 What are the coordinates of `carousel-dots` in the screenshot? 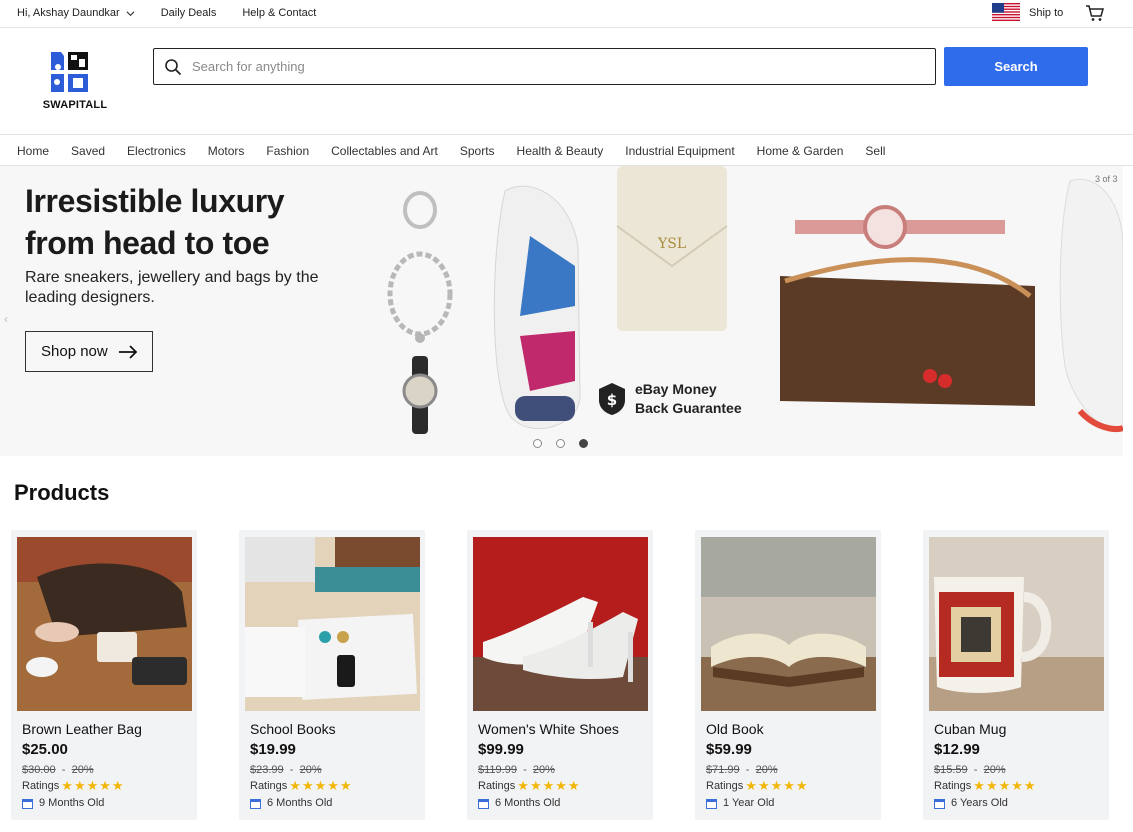 It's located at (560, 443).